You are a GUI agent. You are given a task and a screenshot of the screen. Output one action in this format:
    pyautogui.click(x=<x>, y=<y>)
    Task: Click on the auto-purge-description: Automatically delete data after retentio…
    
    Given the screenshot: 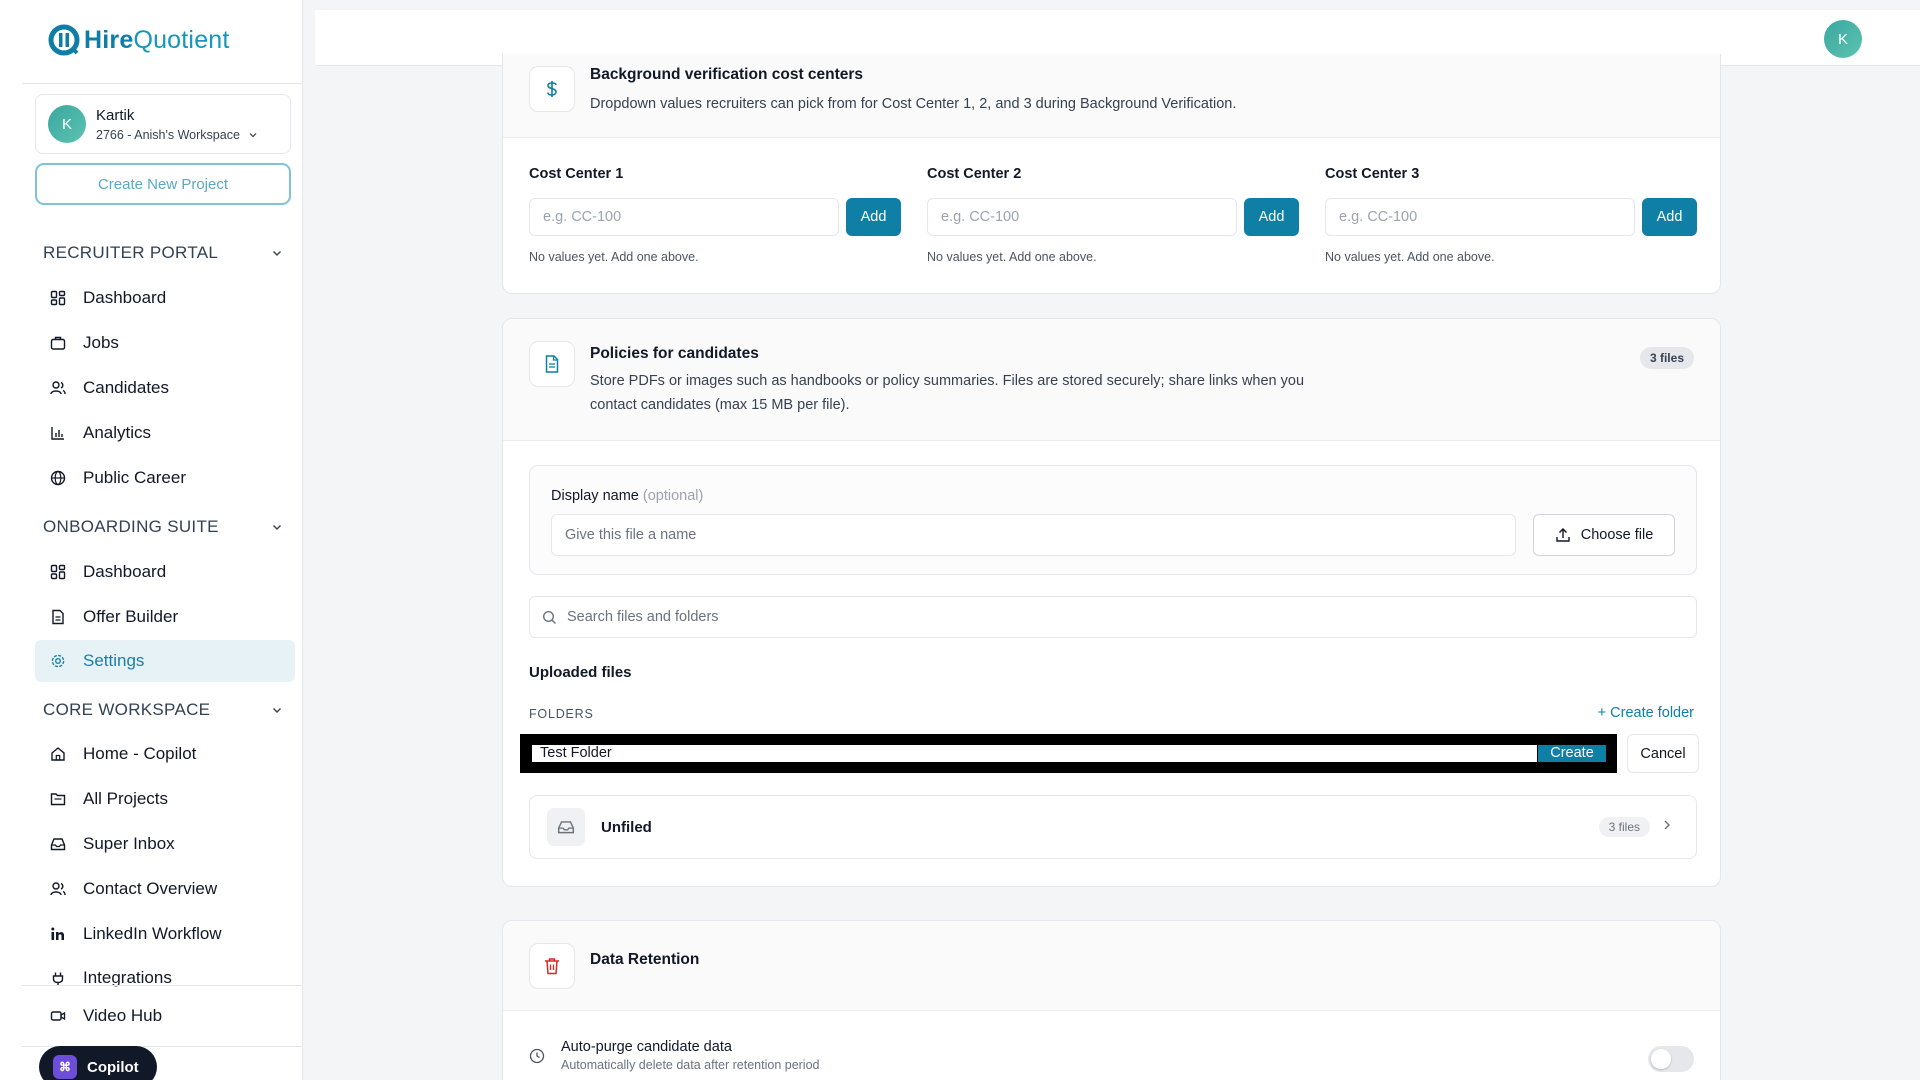 What is the action you would take?
    pyautogui.click(x=690, y=1065)
    